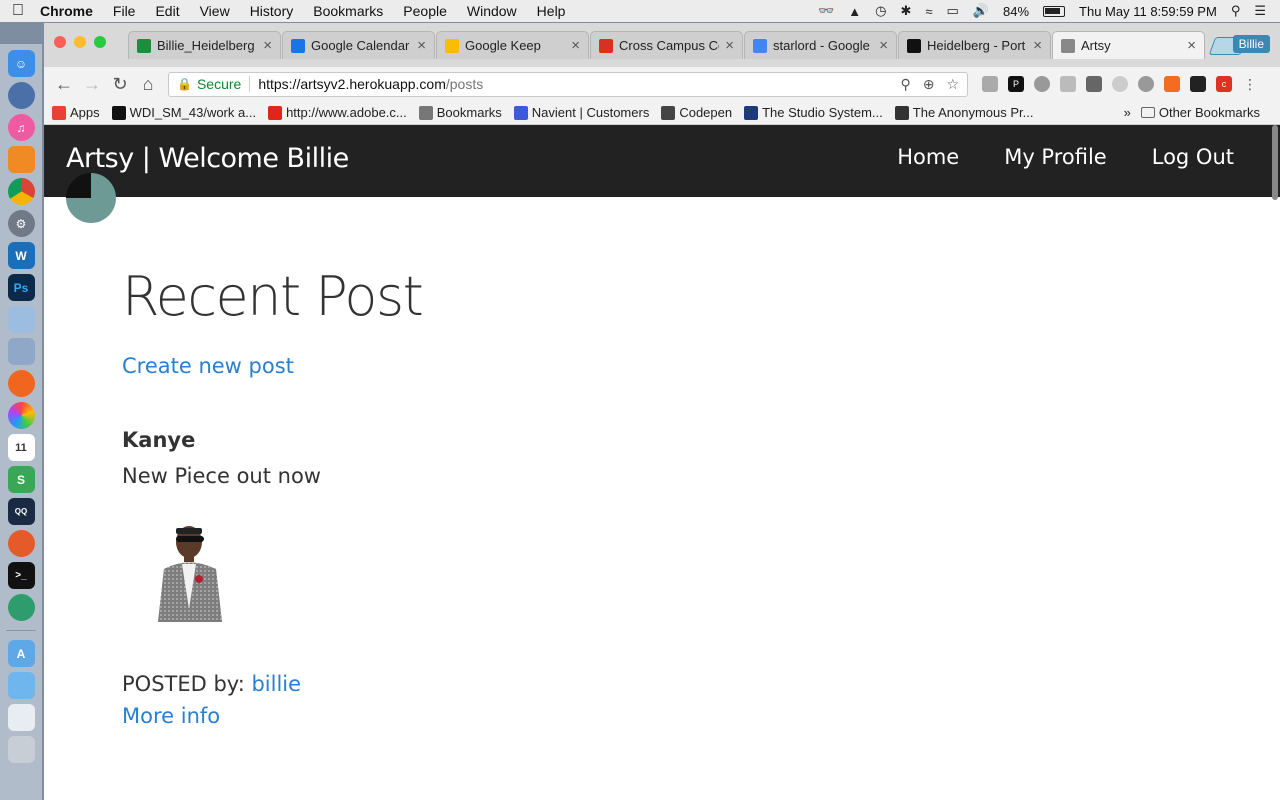 The width and height of the screenshot is (1280, 800). What do you see at coordinates (352, 84) in the screenshot?
I see `url-host: https://artsyv2.herokuapp.com` at bounding box center [352, 84].